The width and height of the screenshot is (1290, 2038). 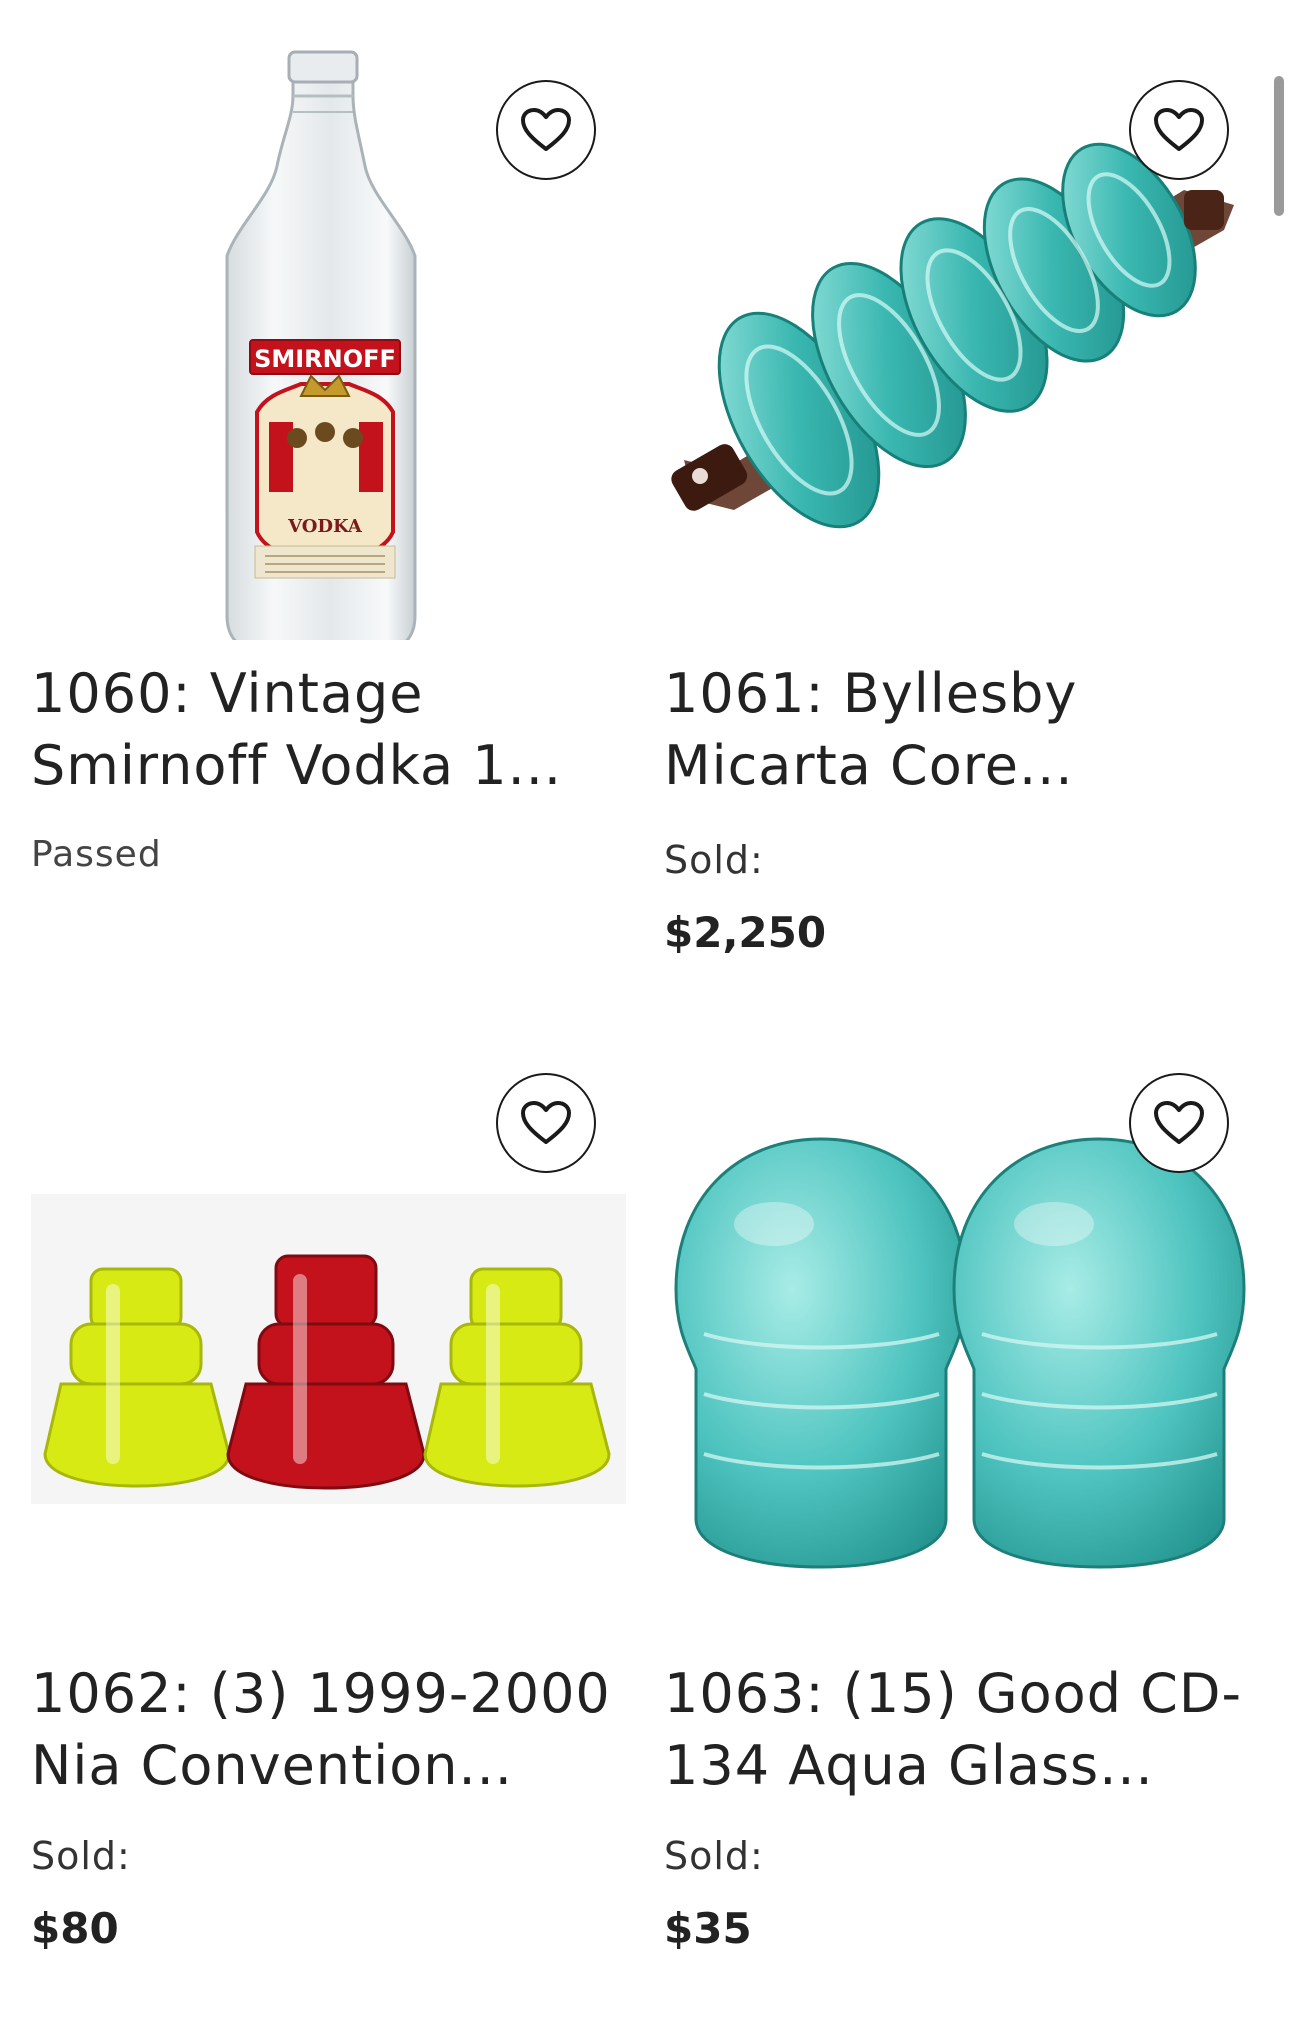 I want to click on bottle-label-text: SMIRNOFF, so click(x=325, y=359).